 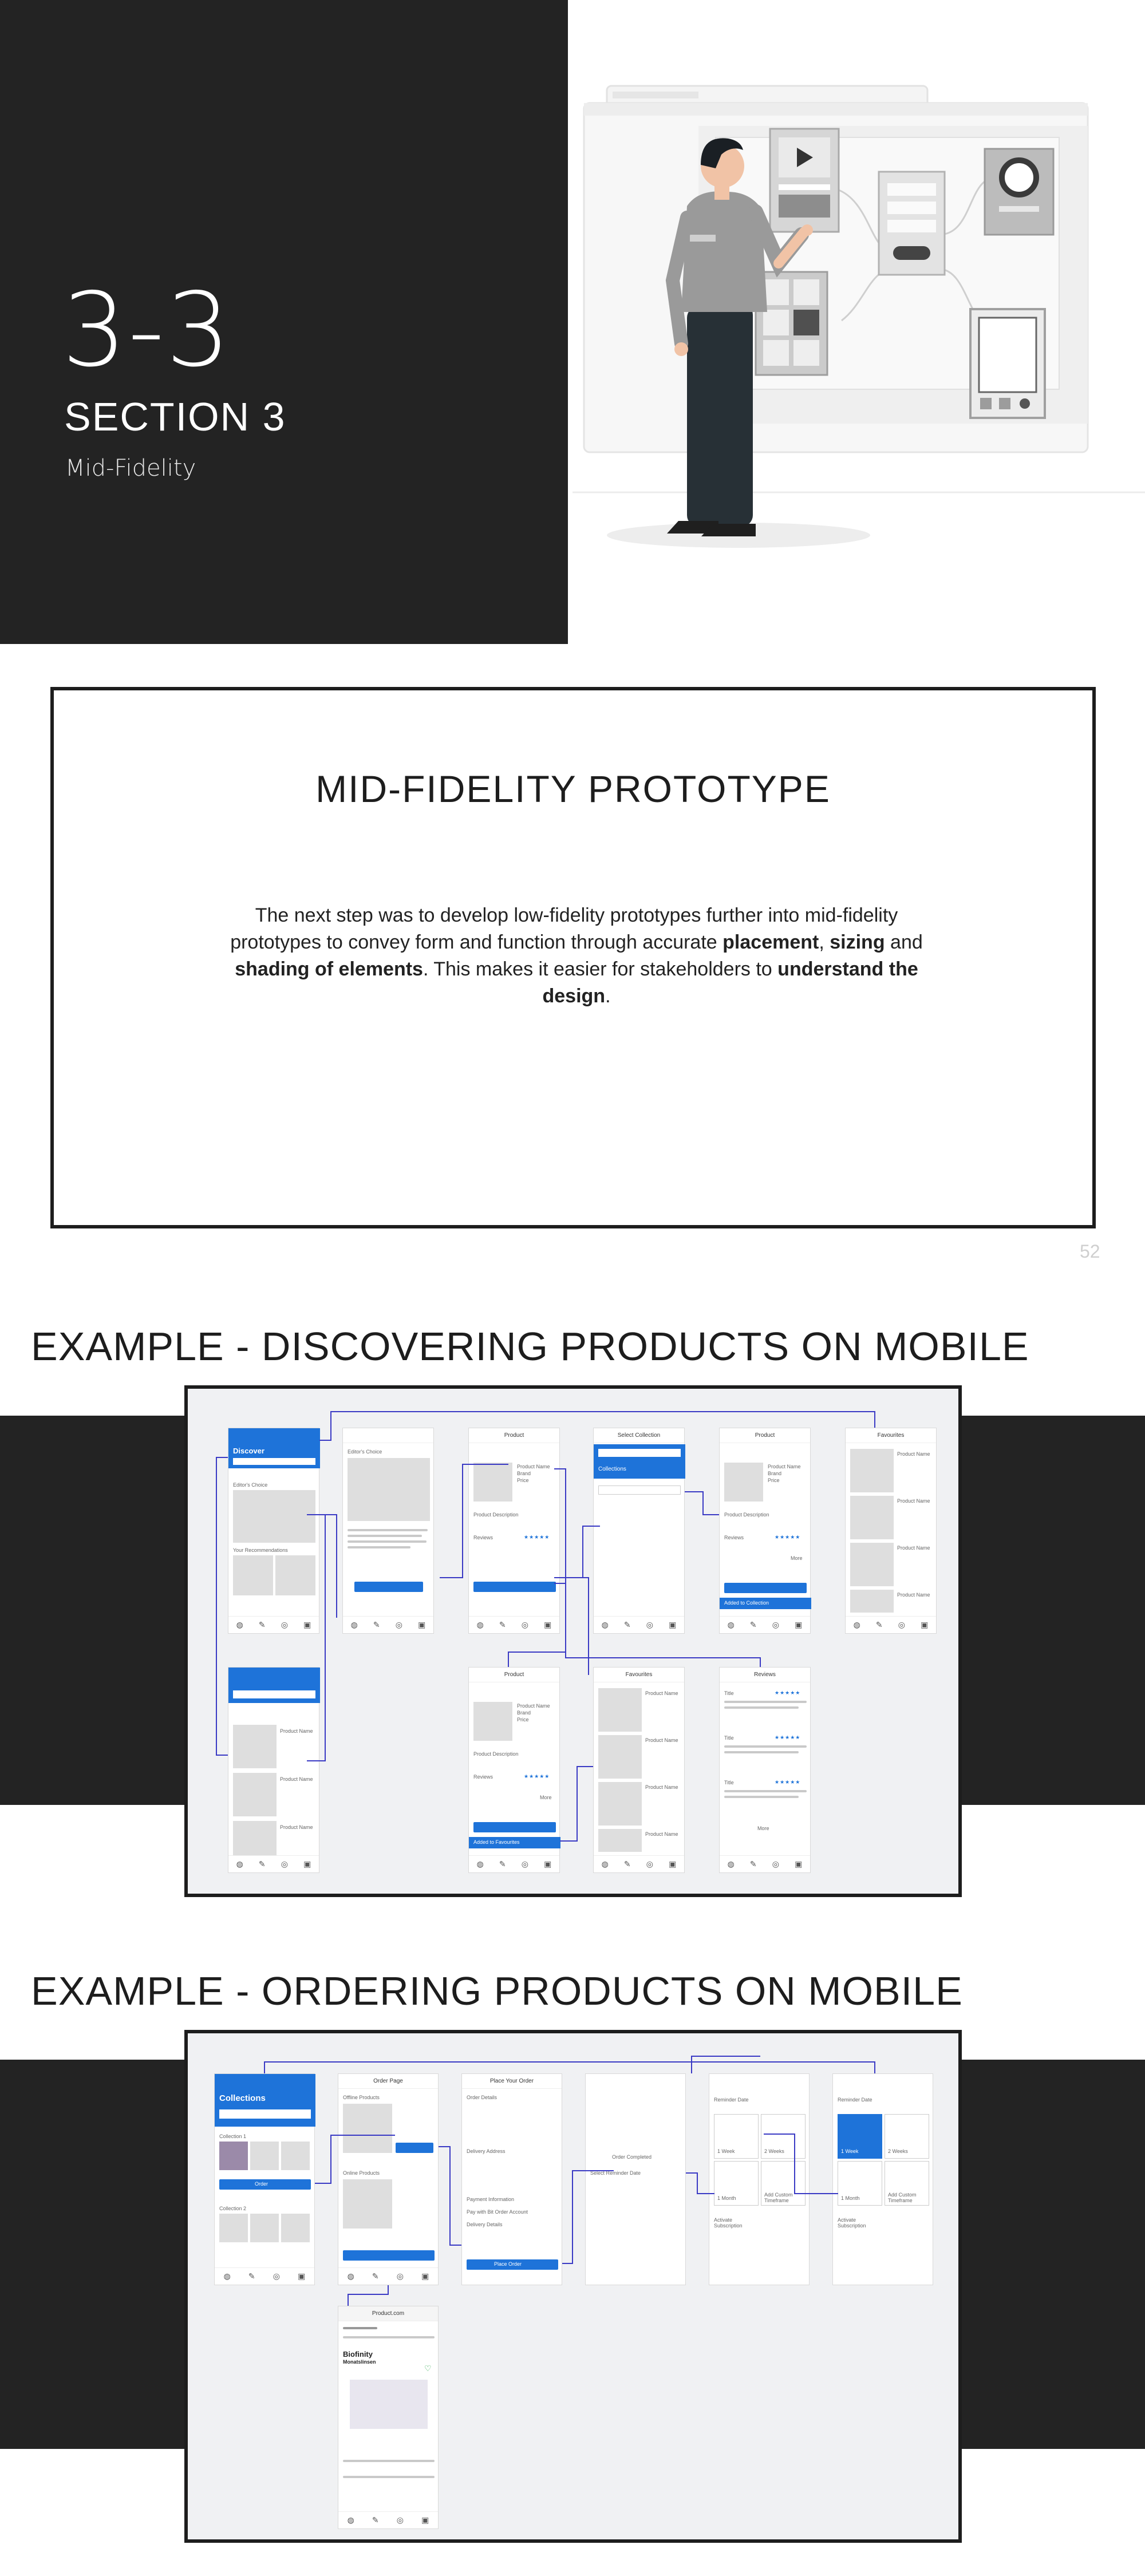 What do you see at coordinates (640, 1453) in the screenshot?
I see `collection-search` at bounding box center [640, 1453].